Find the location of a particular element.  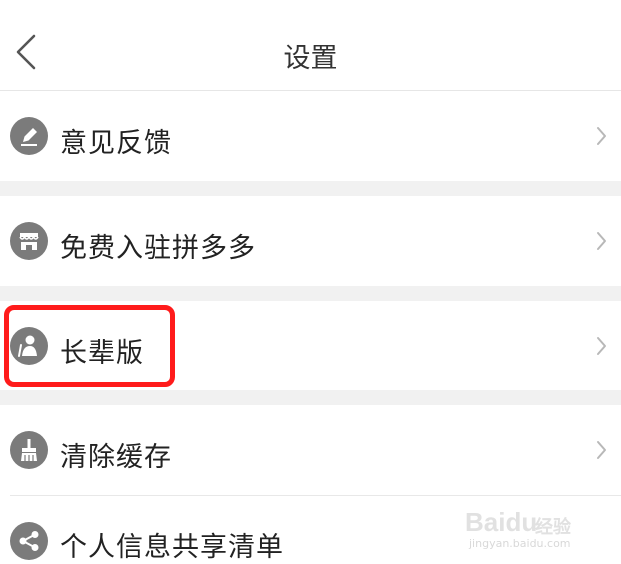

edit-icon is located at coordinates (29, 136).